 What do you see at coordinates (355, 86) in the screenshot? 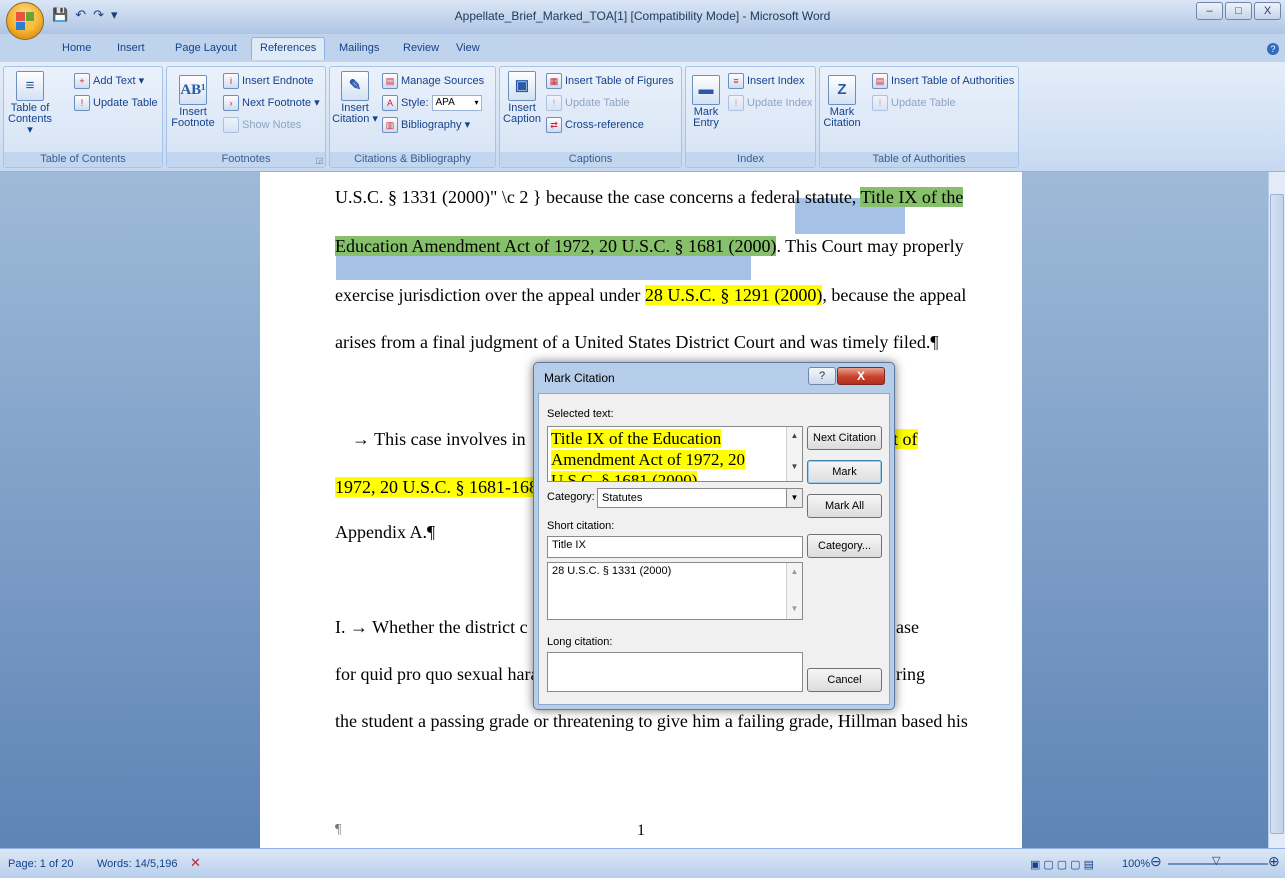
I see `insert-citation-icon: ✎` at bounding box center [355, 86].